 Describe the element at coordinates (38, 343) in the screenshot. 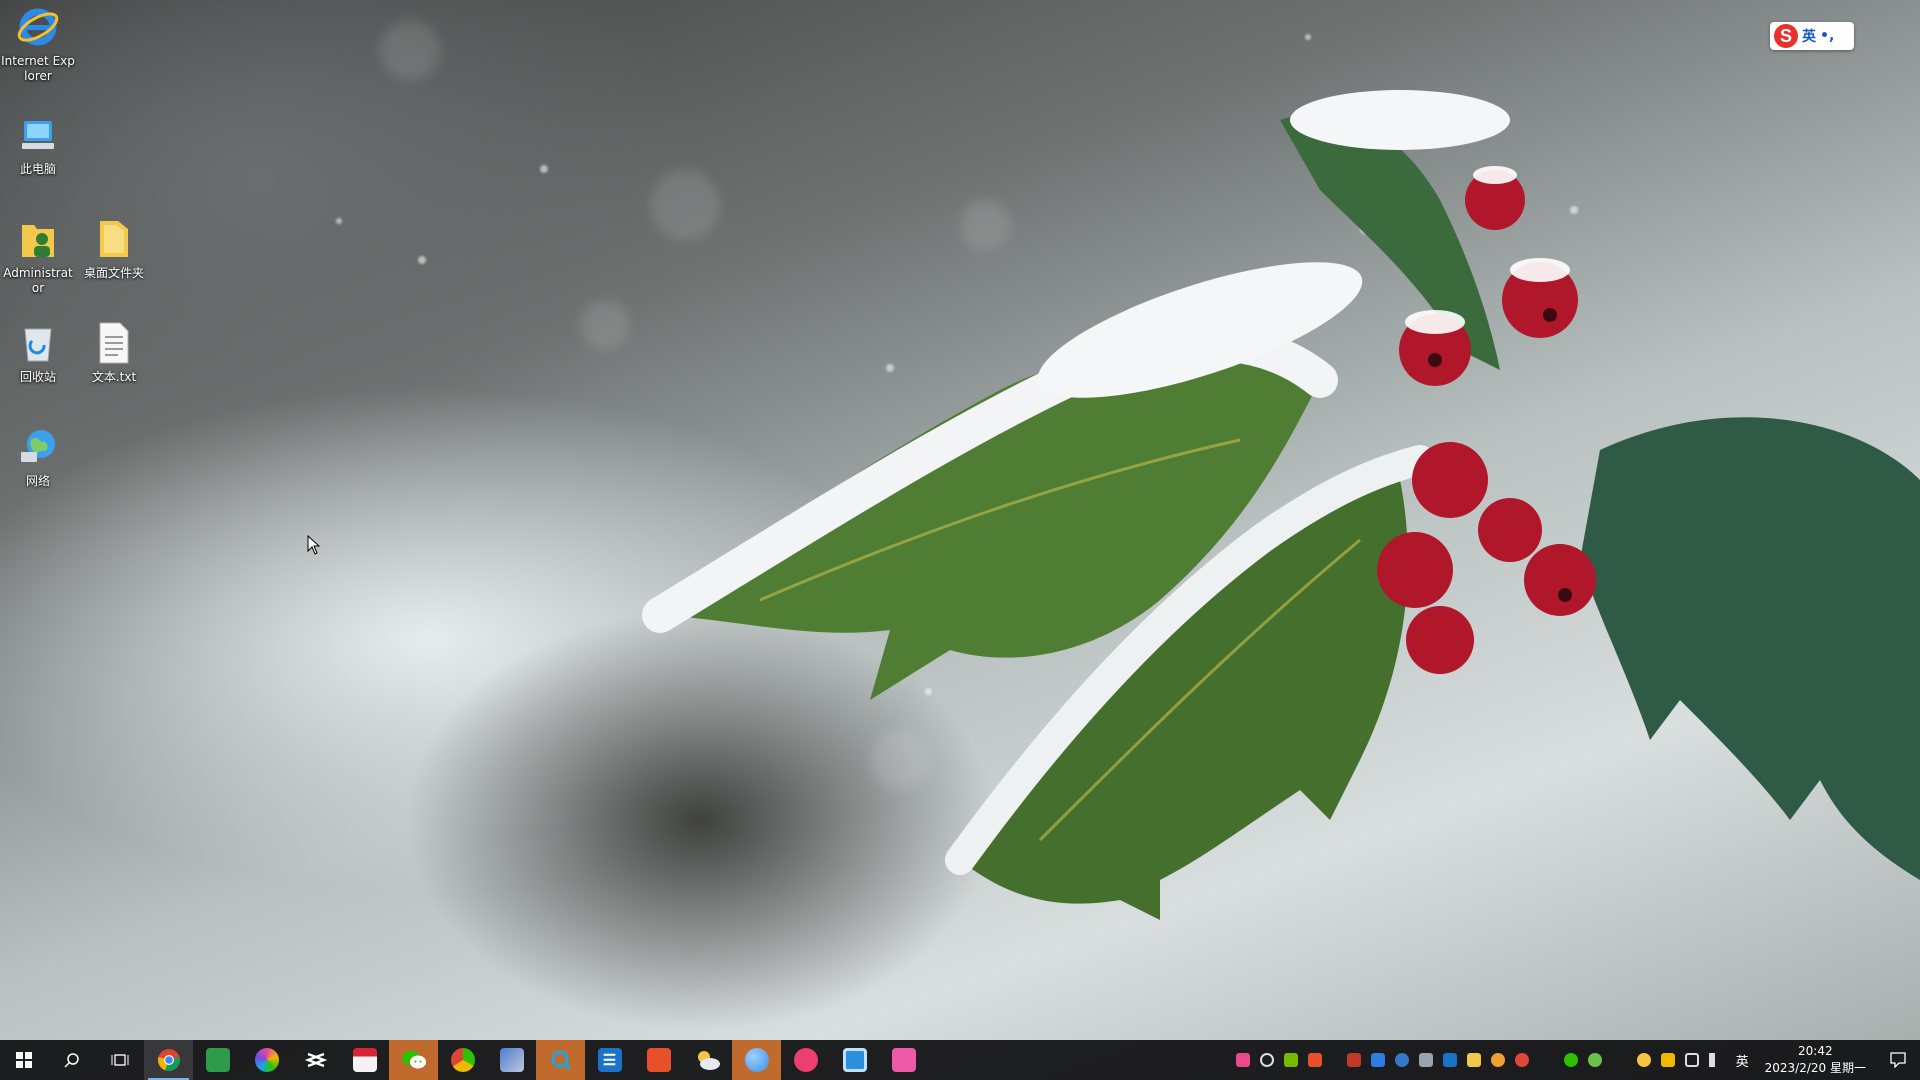

I see `recycle-bin-icon` at that location.